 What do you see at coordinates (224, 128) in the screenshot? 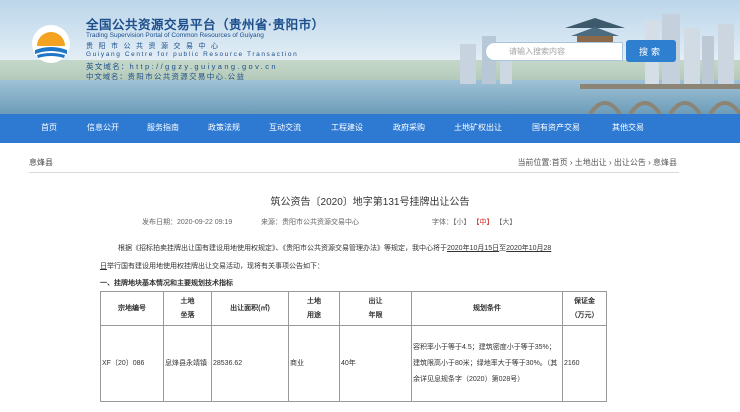
I see `nav-item-policy: 政策法规` at bounding box center [224, 128].